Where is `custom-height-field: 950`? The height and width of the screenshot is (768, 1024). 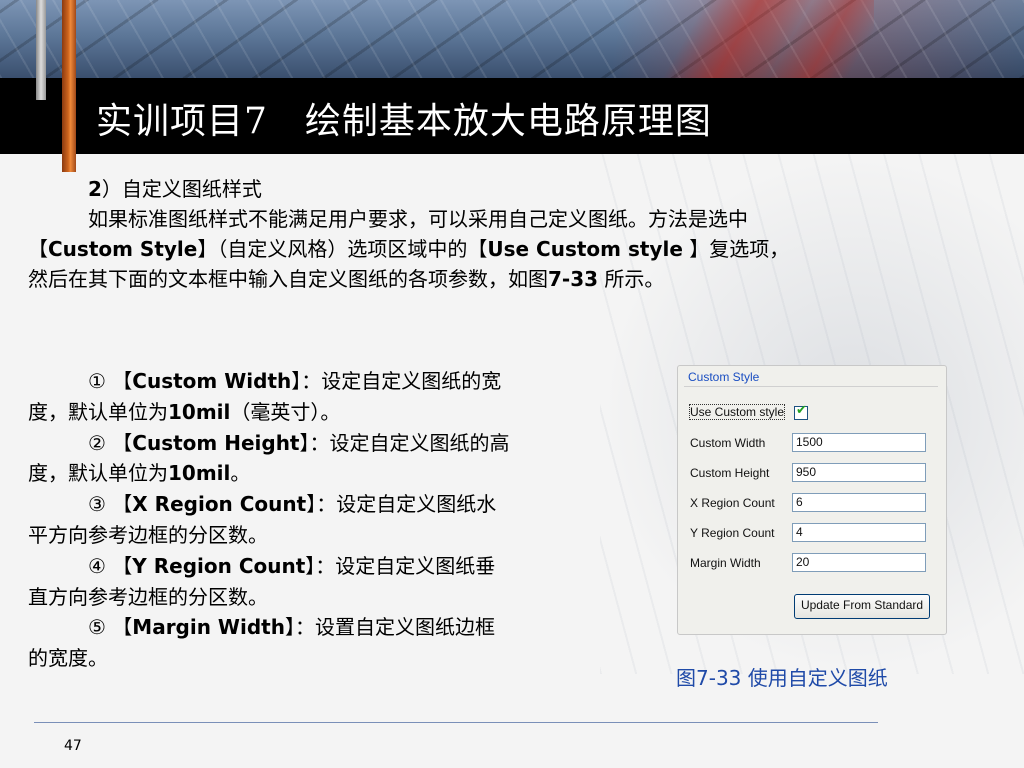
custom-height-field: 950 is located at coordinates (859, 472).